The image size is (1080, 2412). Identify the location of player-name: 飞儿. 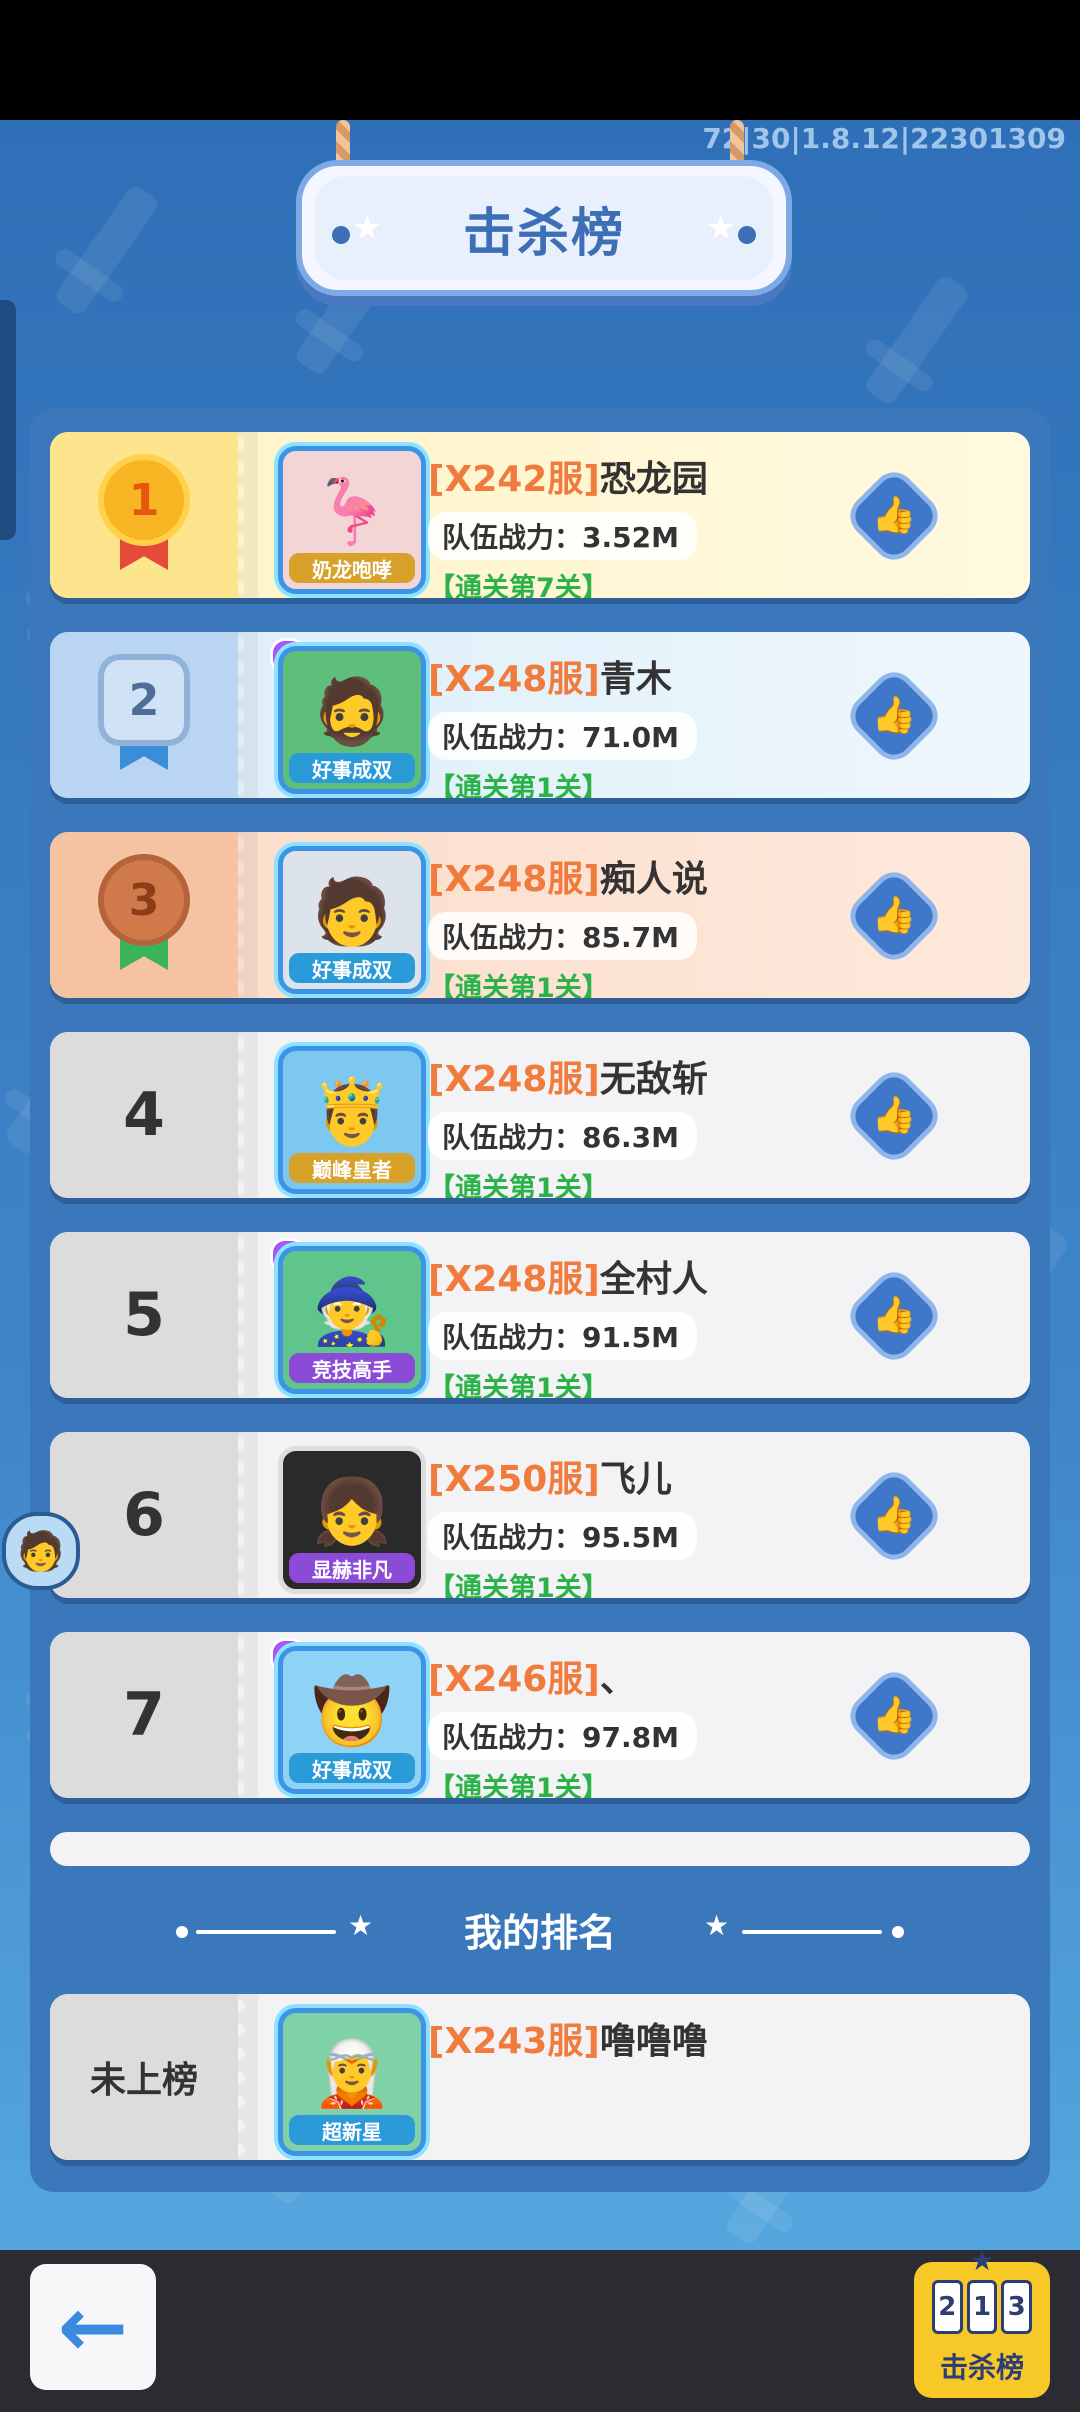
(635, 1479).